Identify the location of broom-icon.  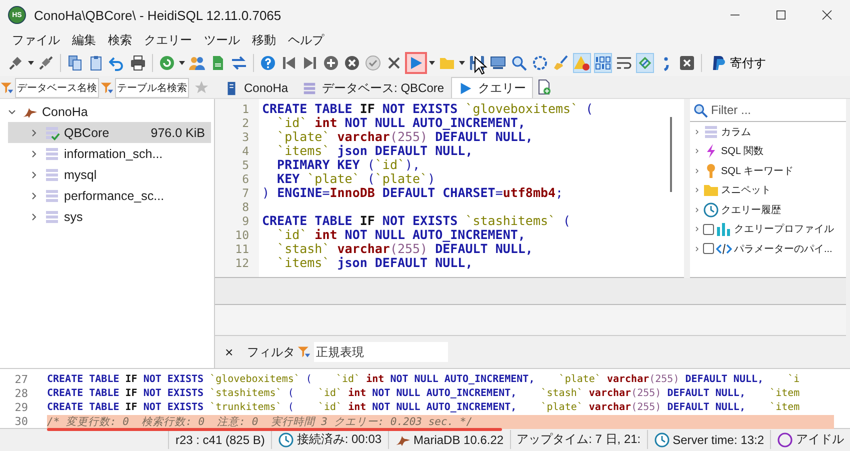
(561, 63).